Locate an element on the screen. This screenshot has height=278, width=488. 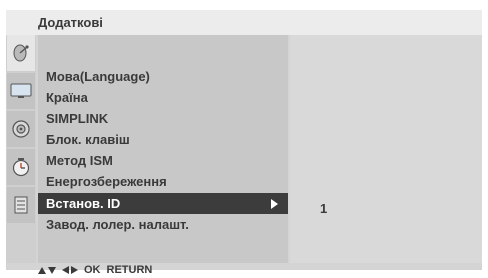
options-icon is located at coordinates (21, 205).